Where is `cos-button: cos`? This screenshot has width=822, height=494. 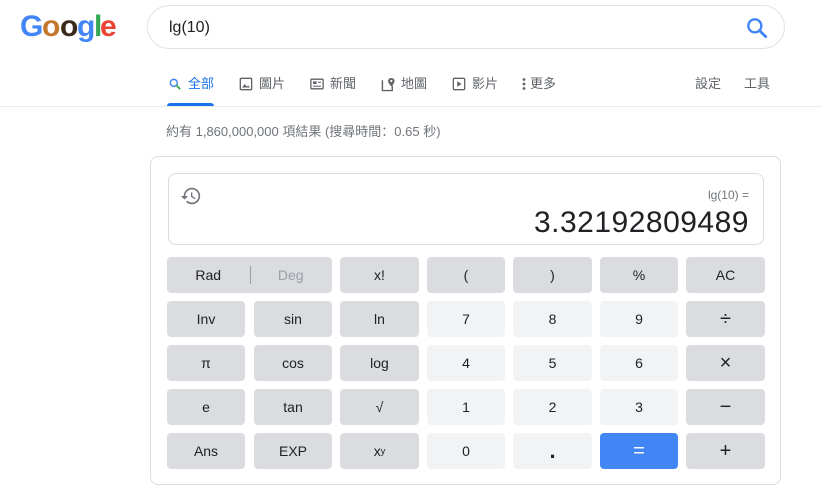 cos-button: cos is located at coordinates (293, 363).